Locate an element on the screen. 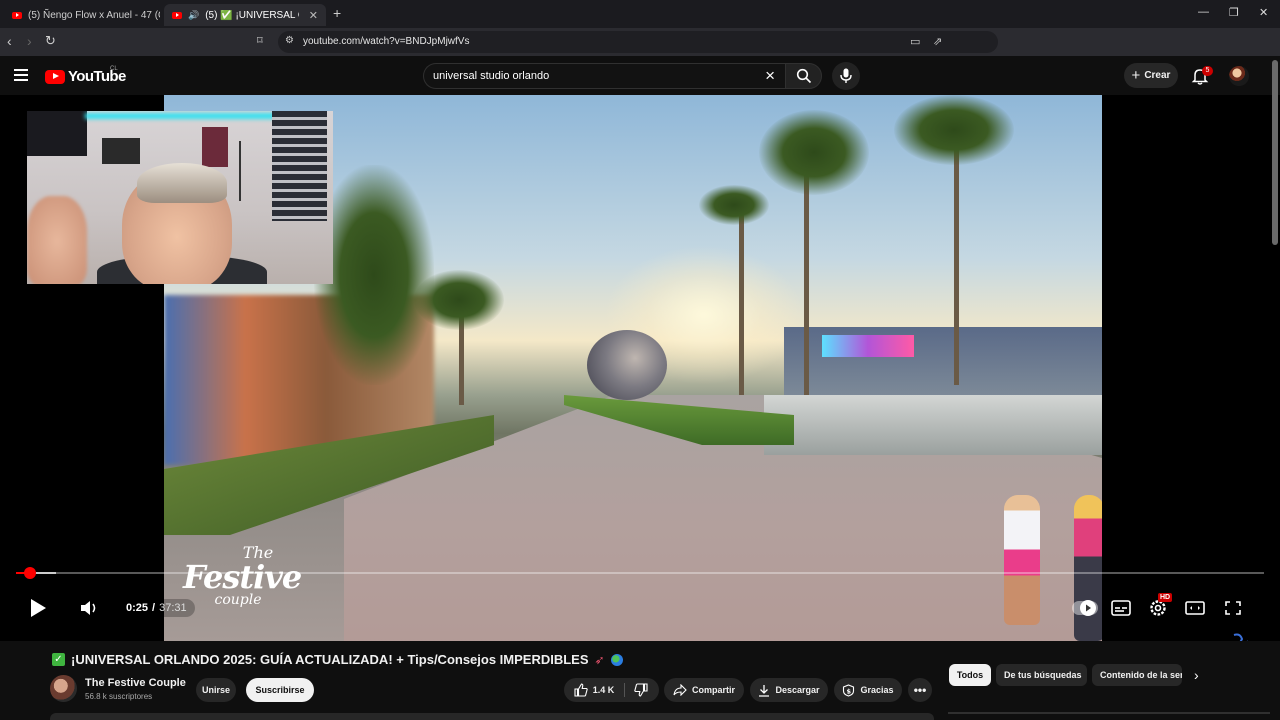  webcam-monitor is located at coordinates (57, 133).